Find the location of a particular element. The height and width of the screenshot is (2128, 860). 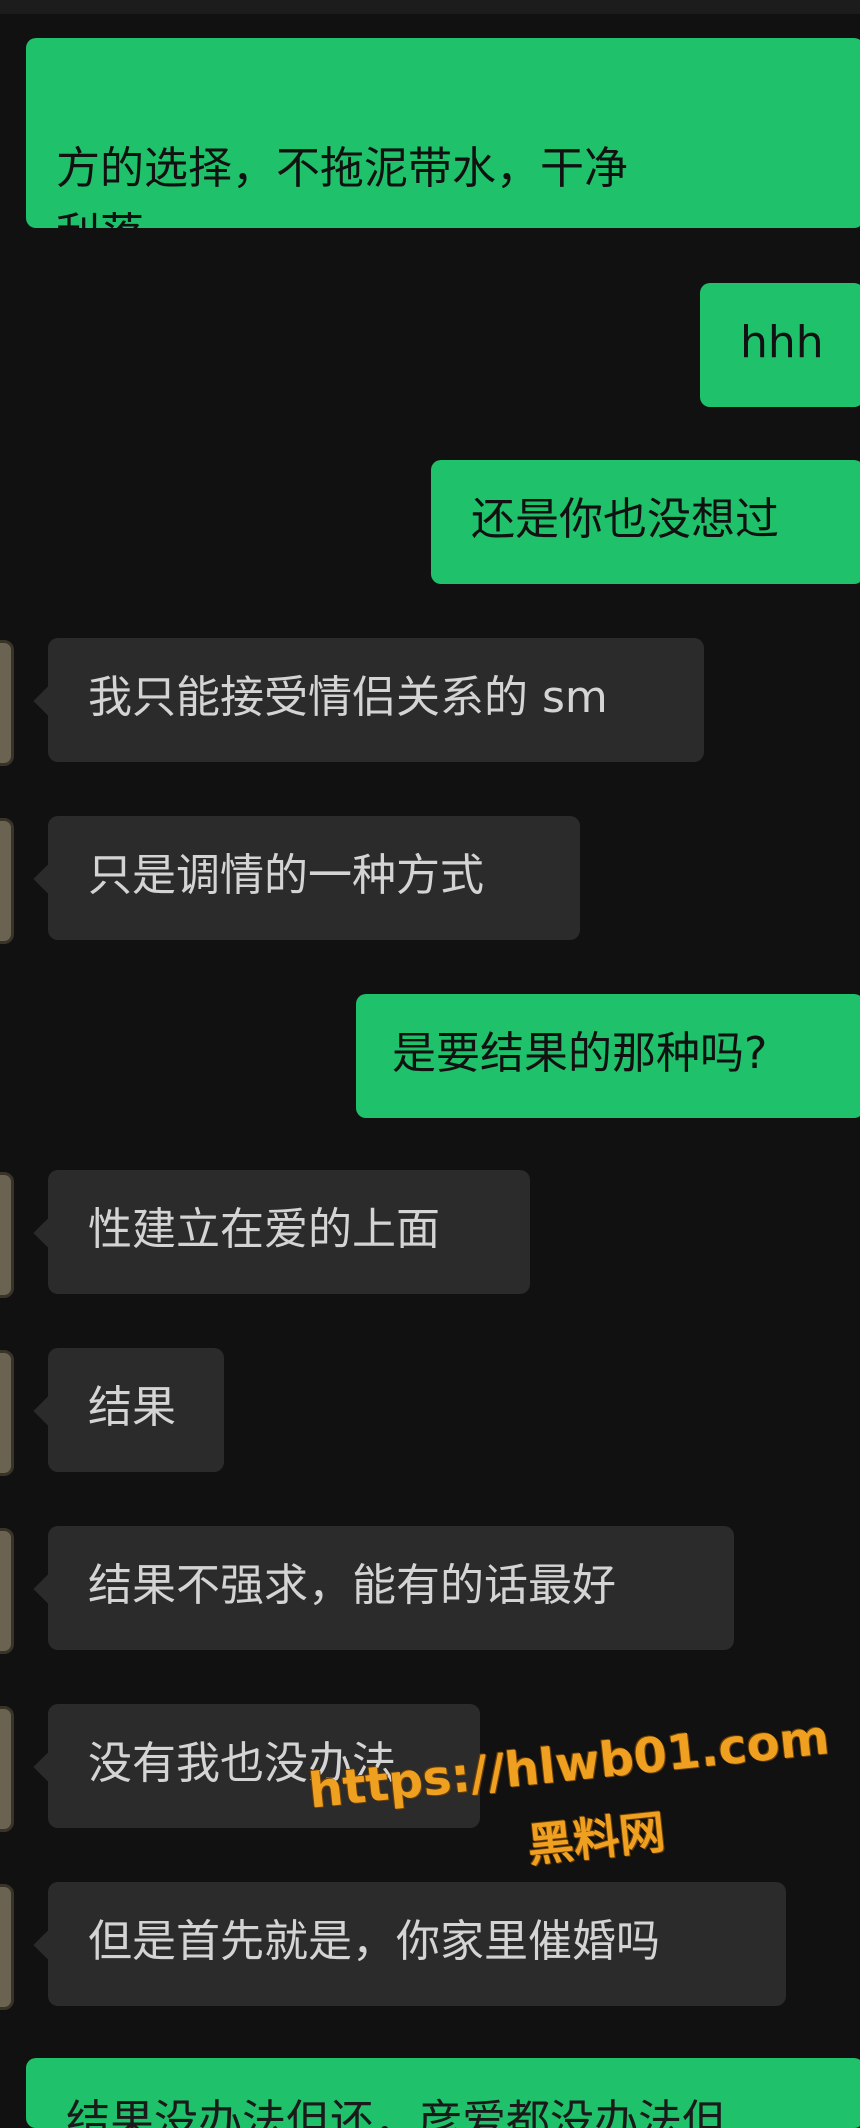

message-text: 结果 is located at coordinates (132, 1407).